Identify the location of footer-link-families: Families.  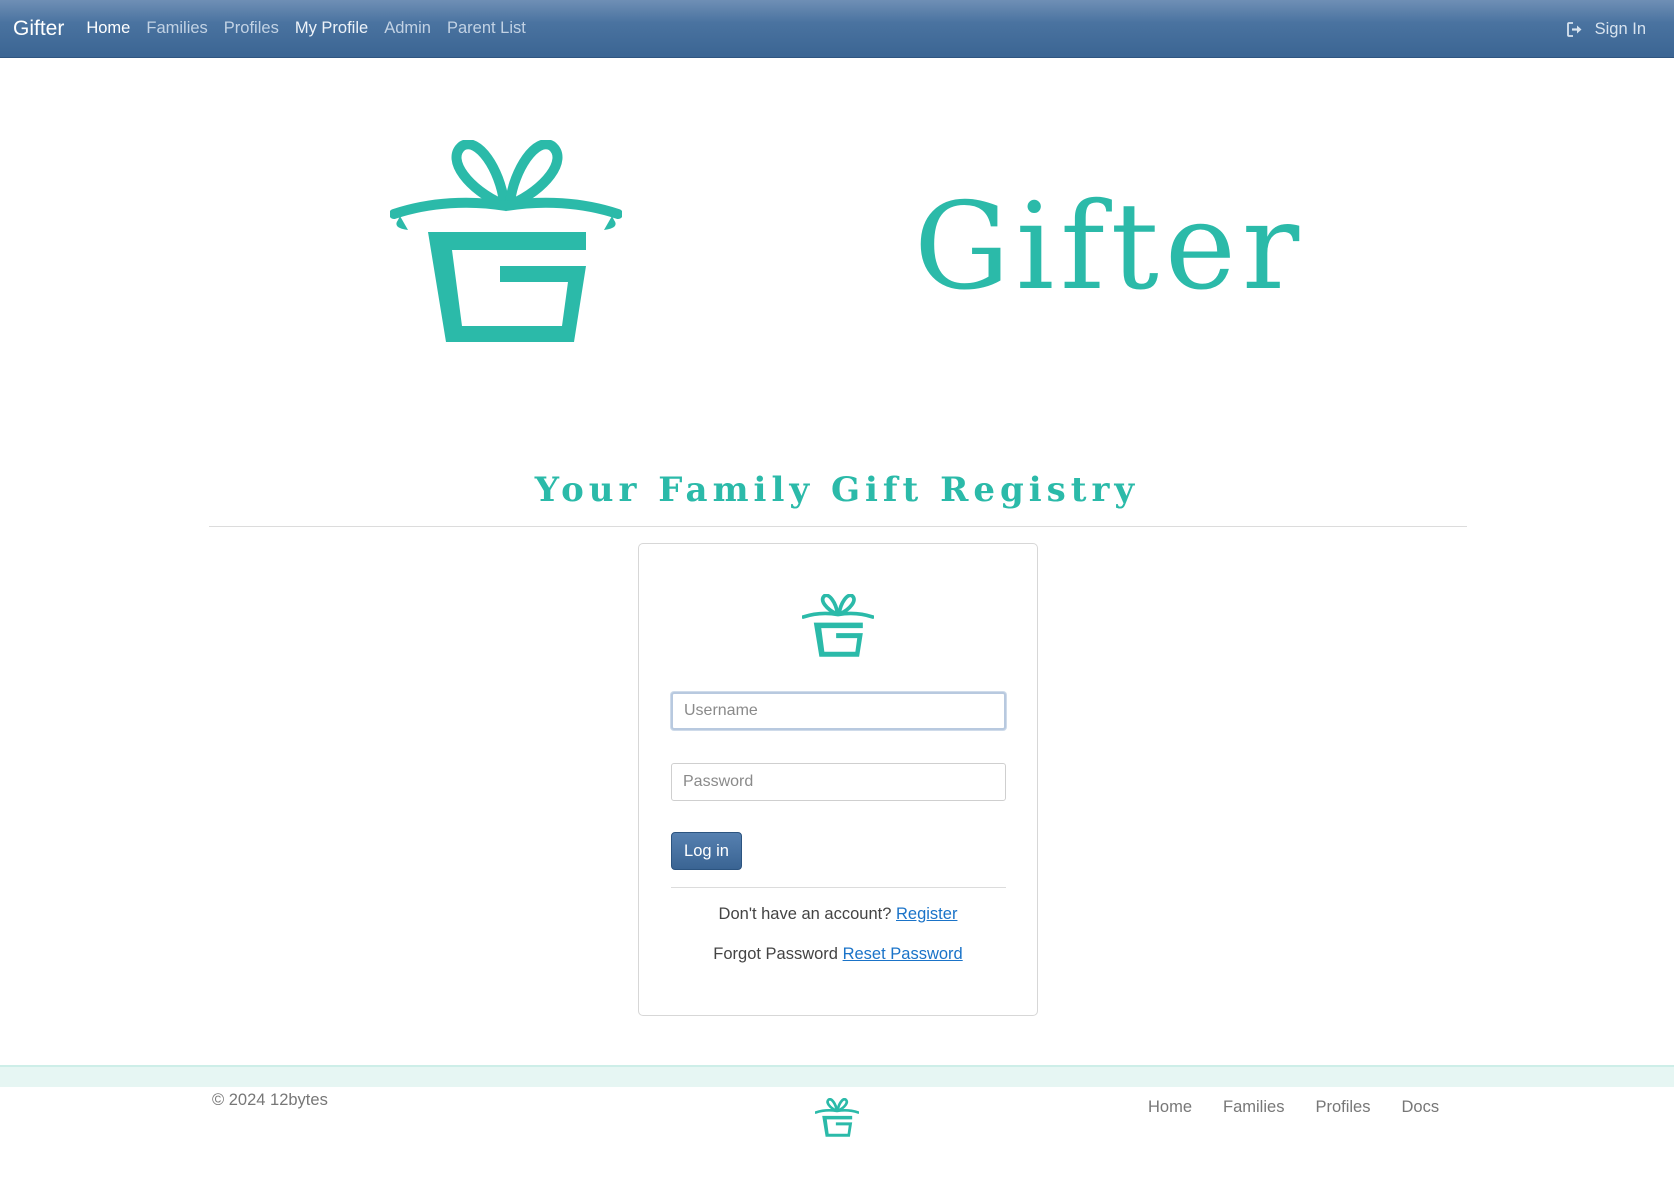
(1253, 1107).